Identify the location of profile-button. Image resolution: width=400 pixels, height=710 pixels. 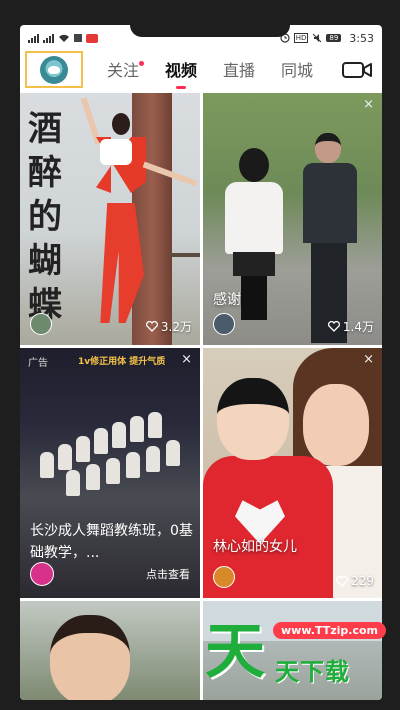
(54, 69).